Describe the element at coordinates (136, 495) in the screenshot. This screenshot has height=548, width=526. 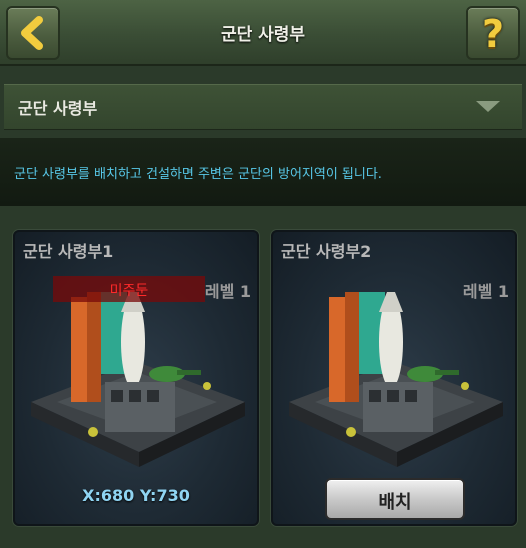
I see `coordinates-link: X:680 Y:730` at that location.